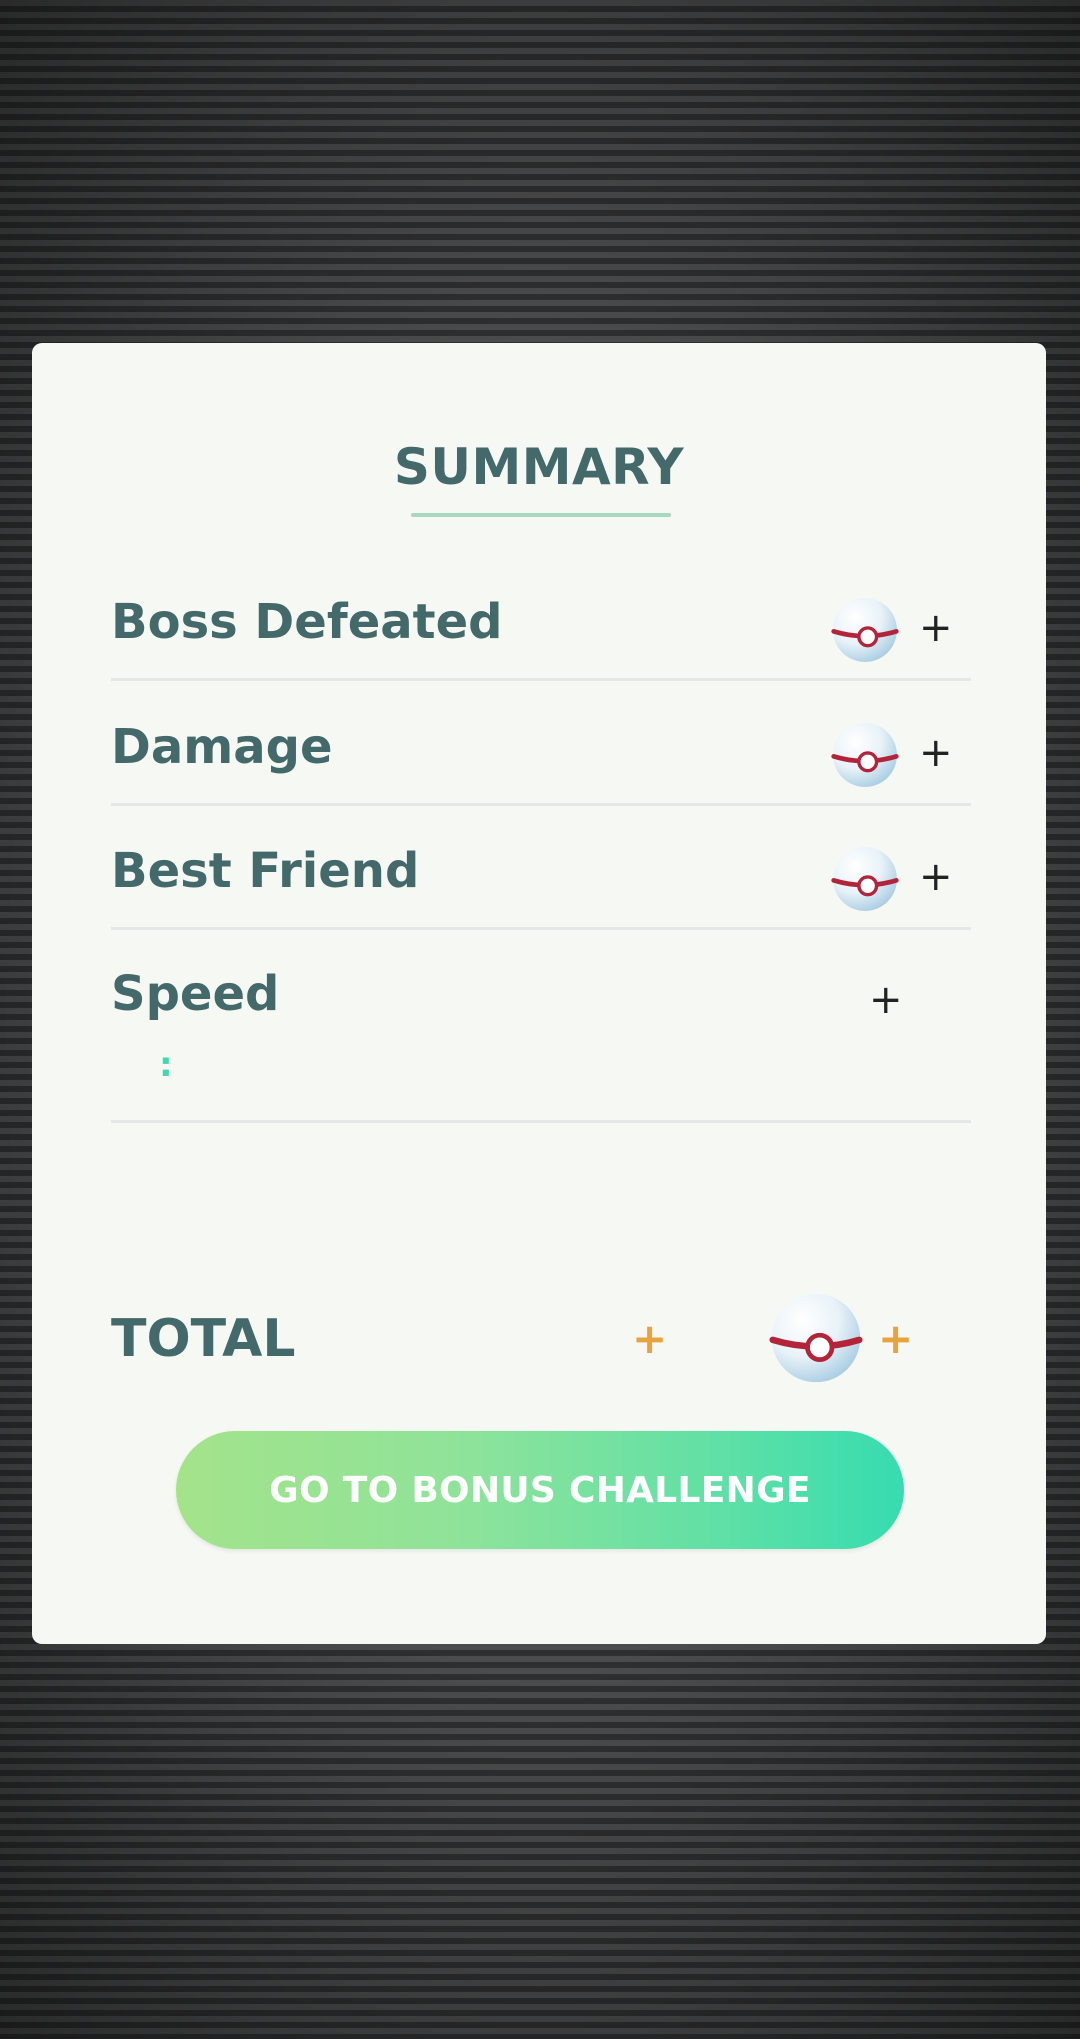 This screenshot has width=1080, height=2039. What do you see at coordinates (650, 1338) in the screenshot?
I see `total-plus-left: +` at bounding box center [650, 1338].